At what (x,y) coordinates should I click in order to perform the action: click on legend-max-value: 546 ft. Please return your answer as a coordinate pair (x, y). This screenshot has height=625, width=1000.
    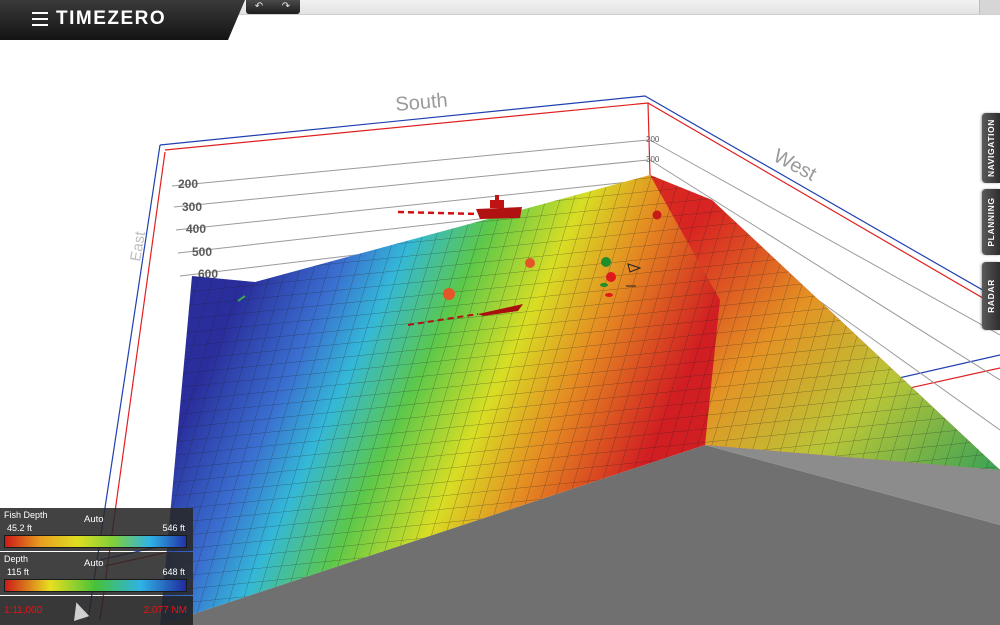
    Looking at the image, I should click on (173, 528).